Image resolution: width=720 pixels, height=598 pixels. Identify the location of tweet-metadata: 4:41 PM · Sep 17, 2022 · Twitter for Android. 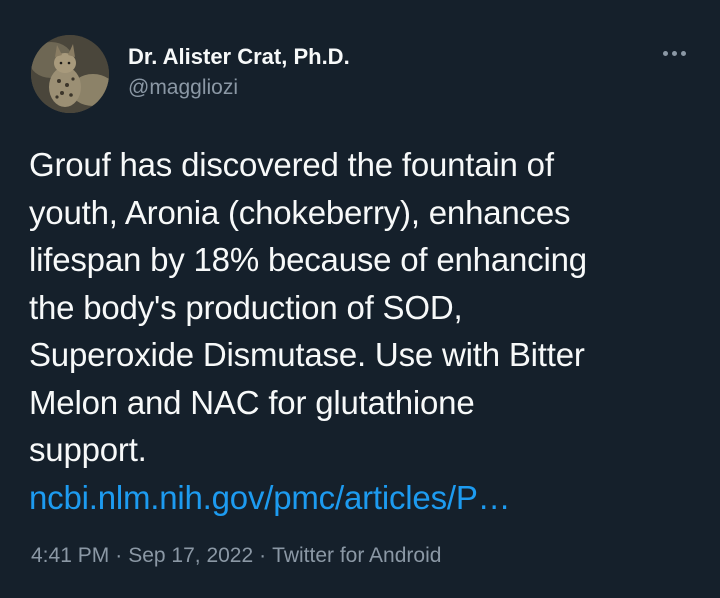
(236, 556).